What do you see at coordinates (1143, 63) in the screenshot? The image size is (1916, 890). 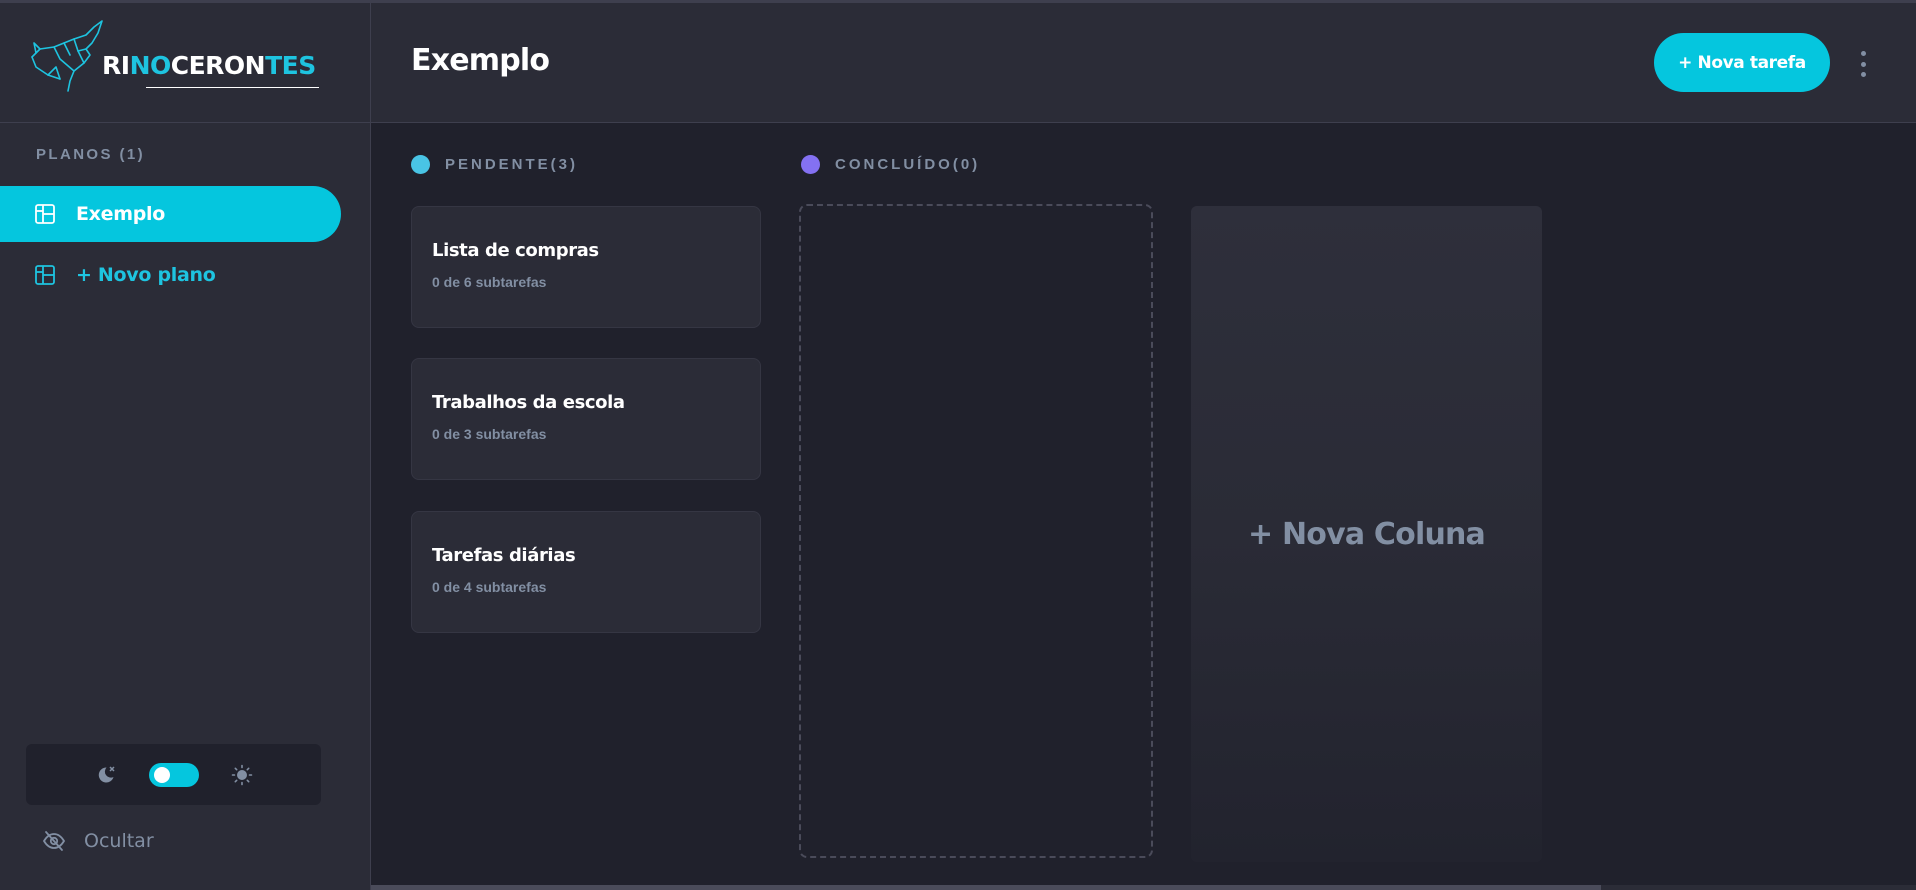 I see `header: Exemplo + Nova tarefa` at bounding box center [1143, 63].